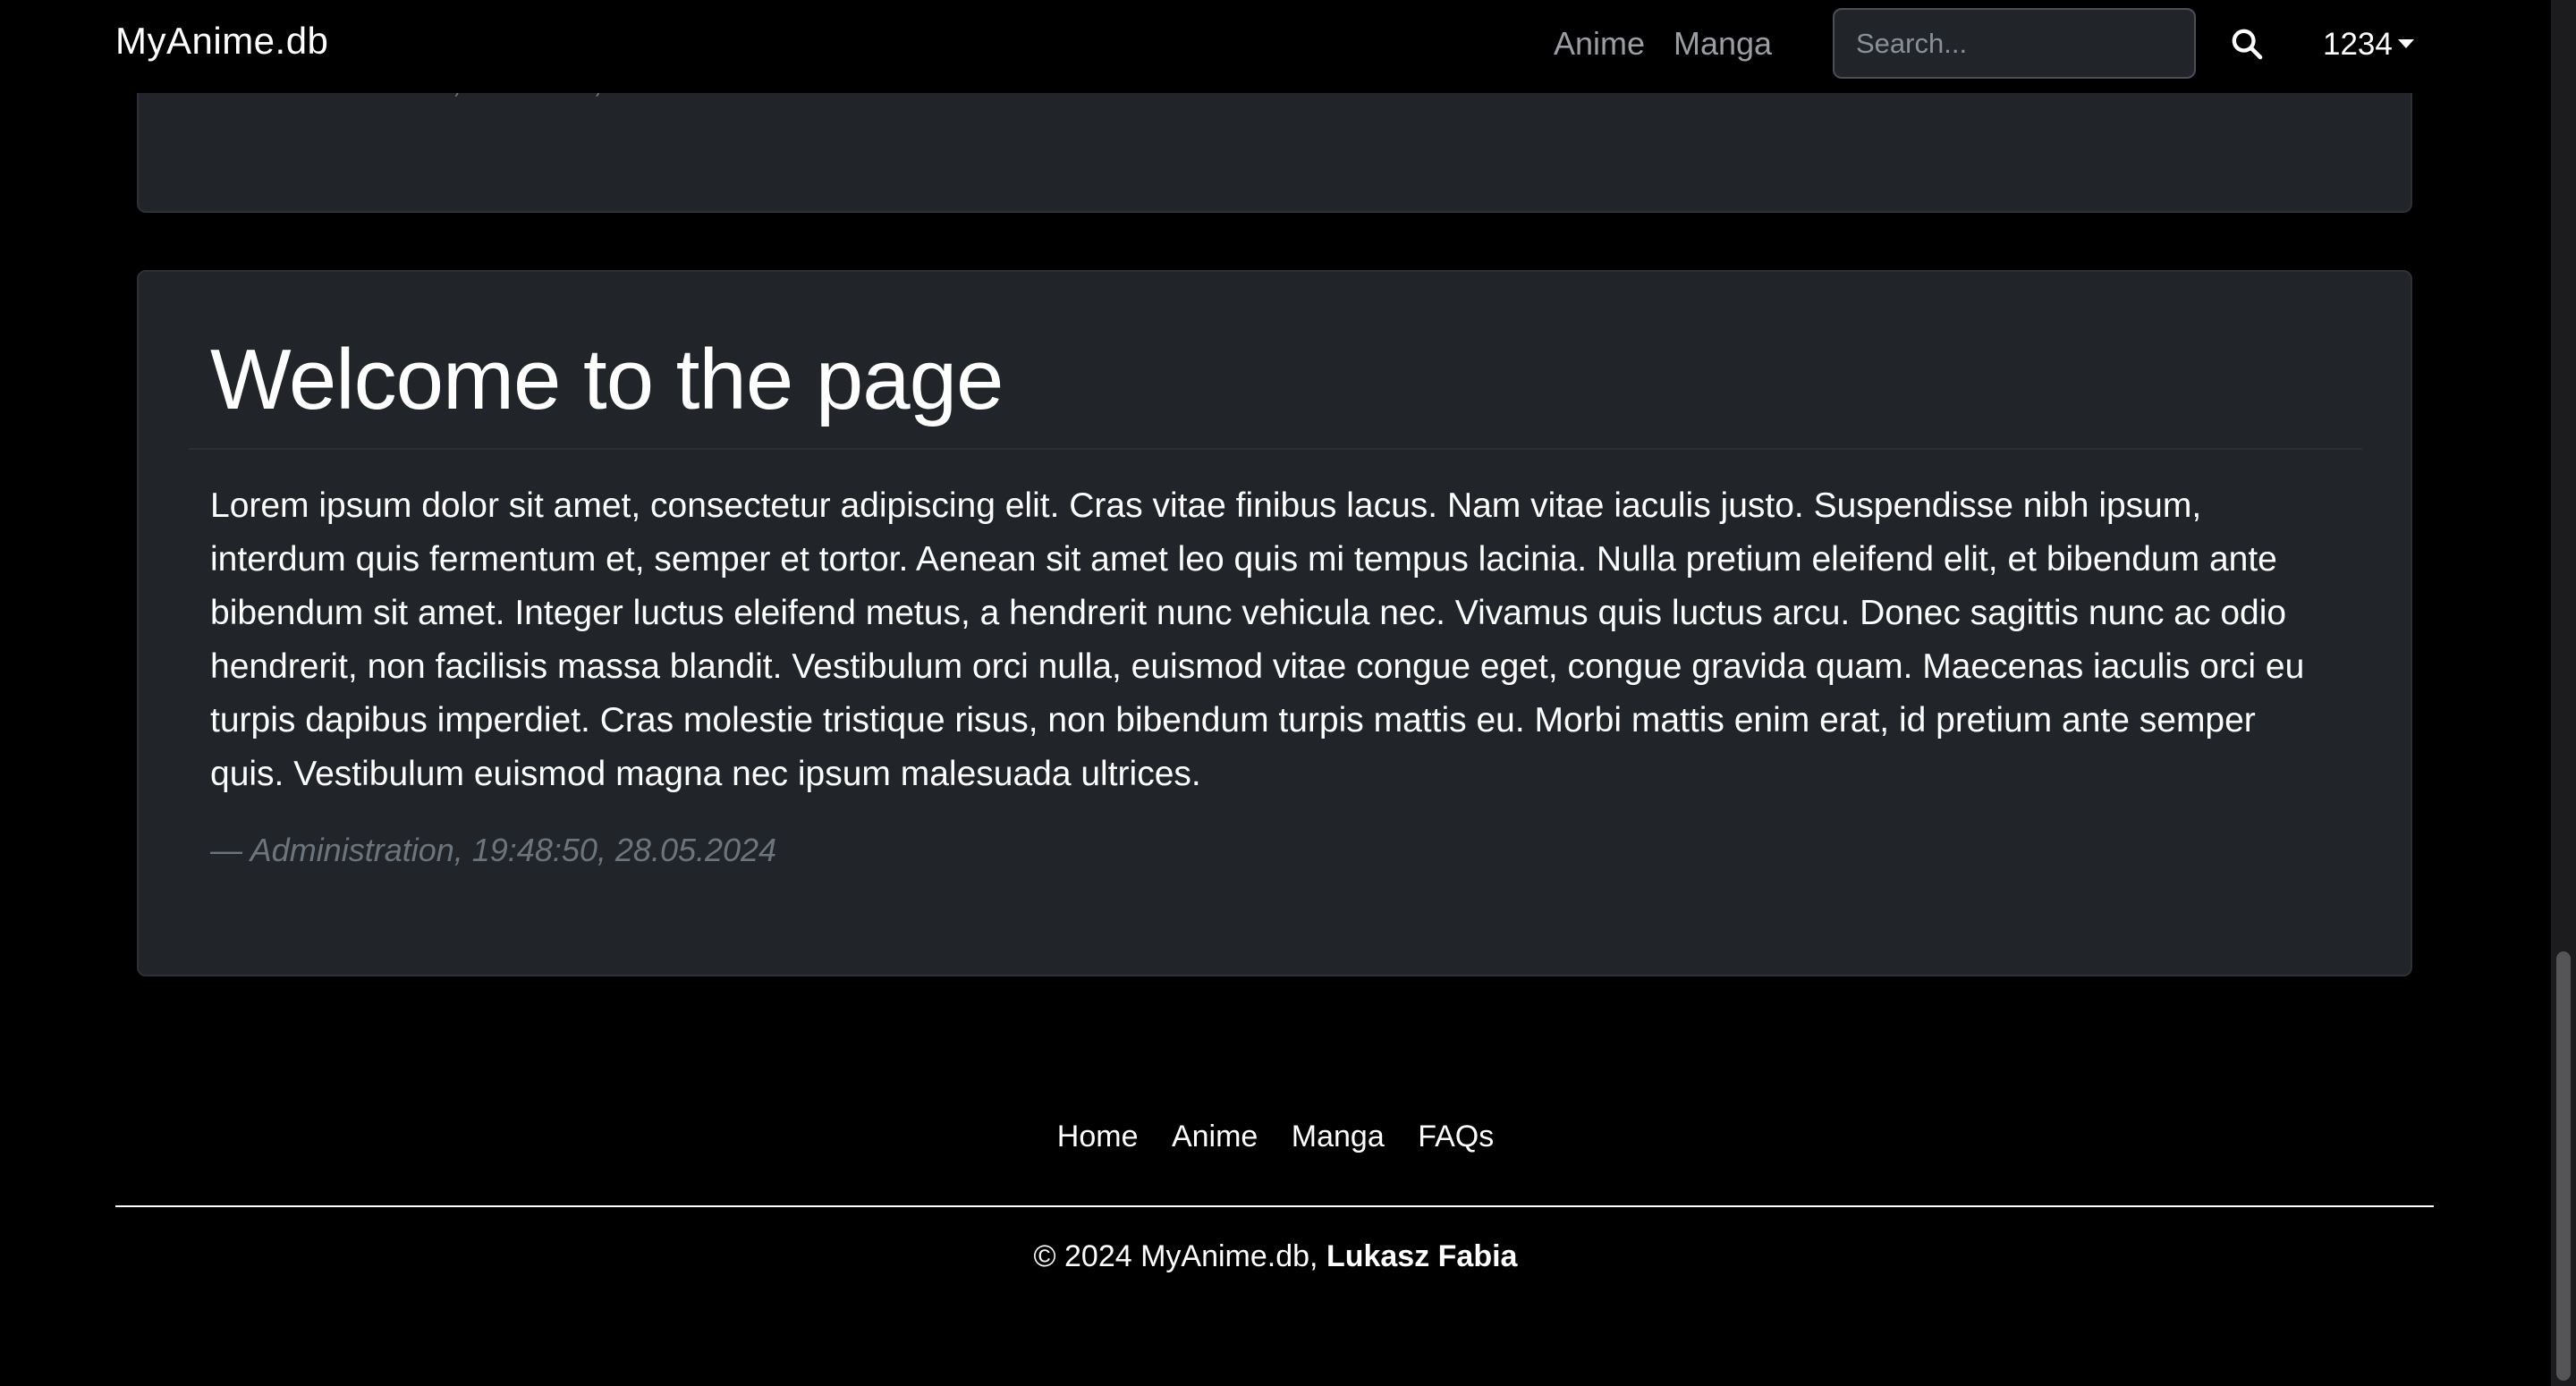 The width and height of the screenshot is (2576, 1386). I want to click on footer-nav: Home Anime Manga FAQs, so click(1275, 1137).